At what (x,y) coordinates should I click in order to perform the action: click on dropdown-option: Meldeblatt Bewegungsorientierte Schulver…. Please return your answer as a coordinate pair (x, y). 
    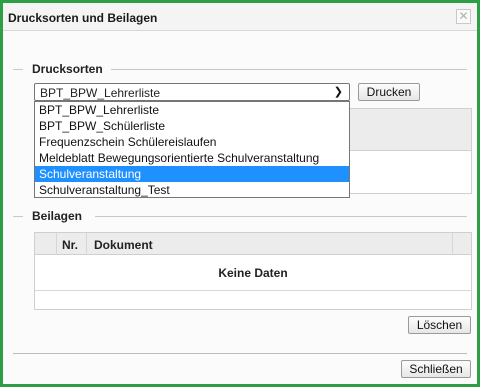
    Looking at the image, I should click on (192, 158).